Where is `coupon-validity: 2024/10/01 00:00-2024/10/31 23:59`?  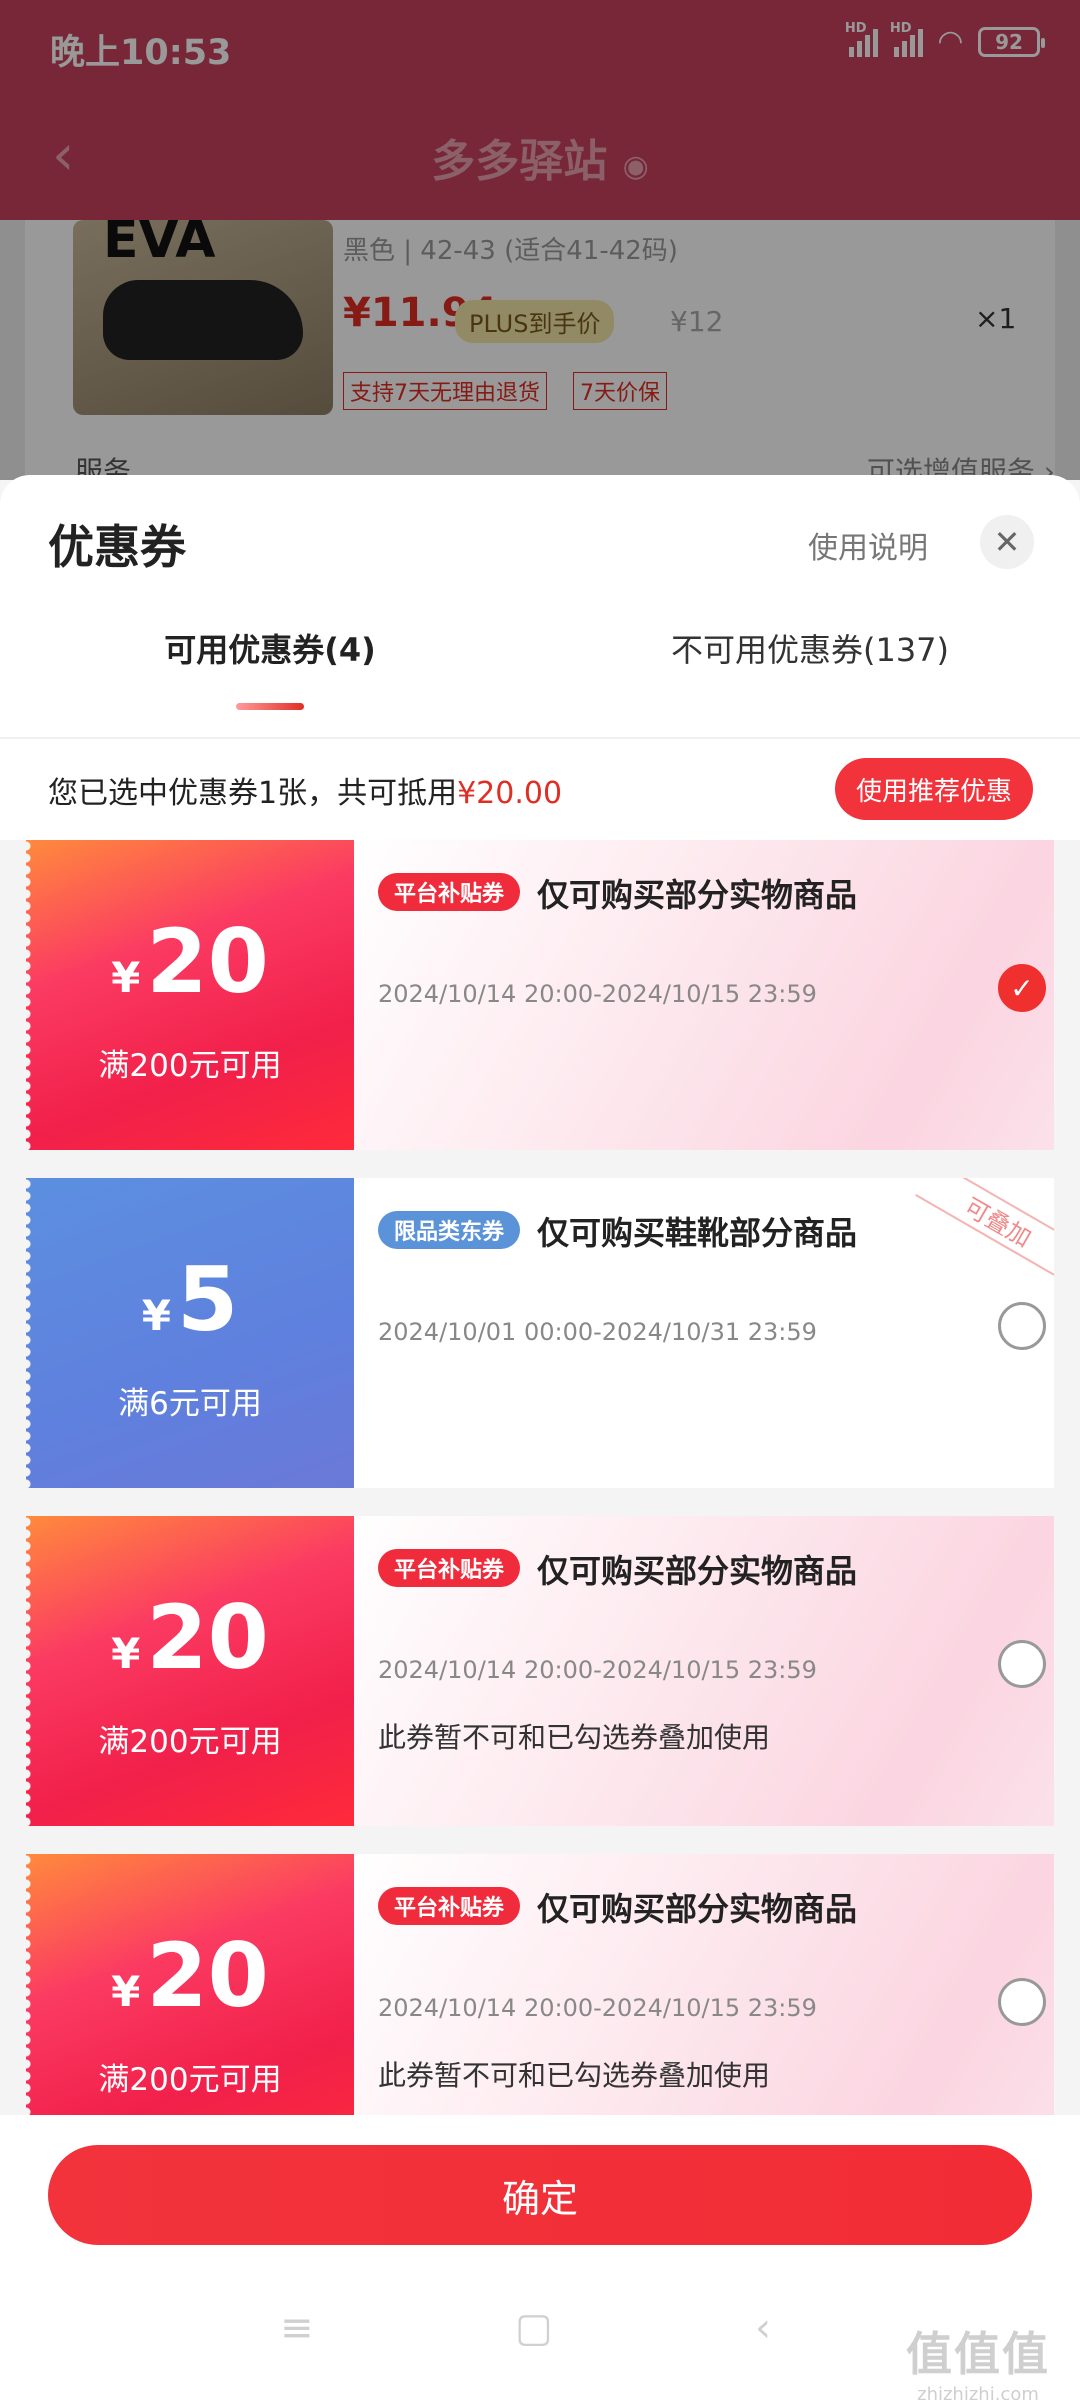 coupon-validity: 2024/10/01 00:00-2024/10/31 23:59 is located at coordinates (597, 1332).